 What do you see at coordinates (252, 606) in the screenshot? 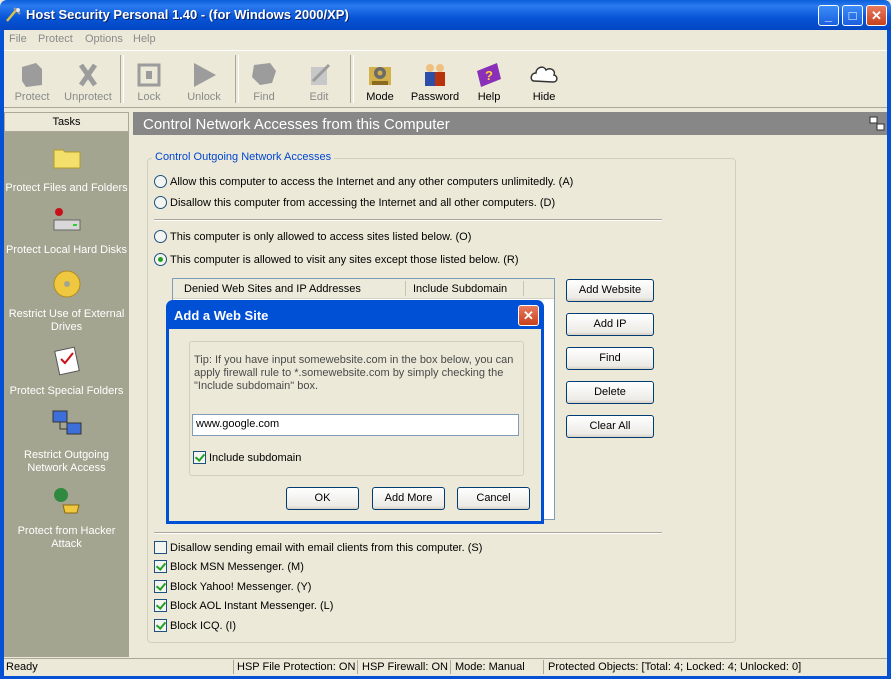
I see `checkbox-label: Block AOL Instant Messenger. (L)` at bounding box center [252, 606].